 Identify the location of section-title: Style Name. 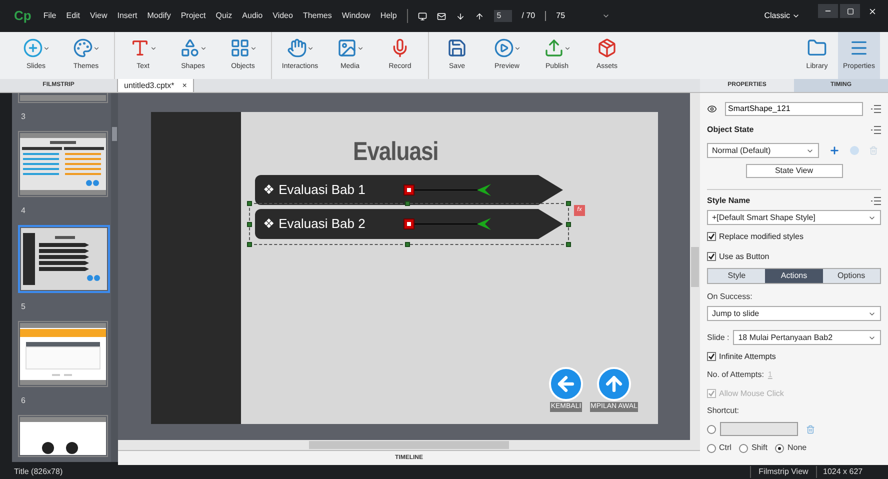
(728, 201).